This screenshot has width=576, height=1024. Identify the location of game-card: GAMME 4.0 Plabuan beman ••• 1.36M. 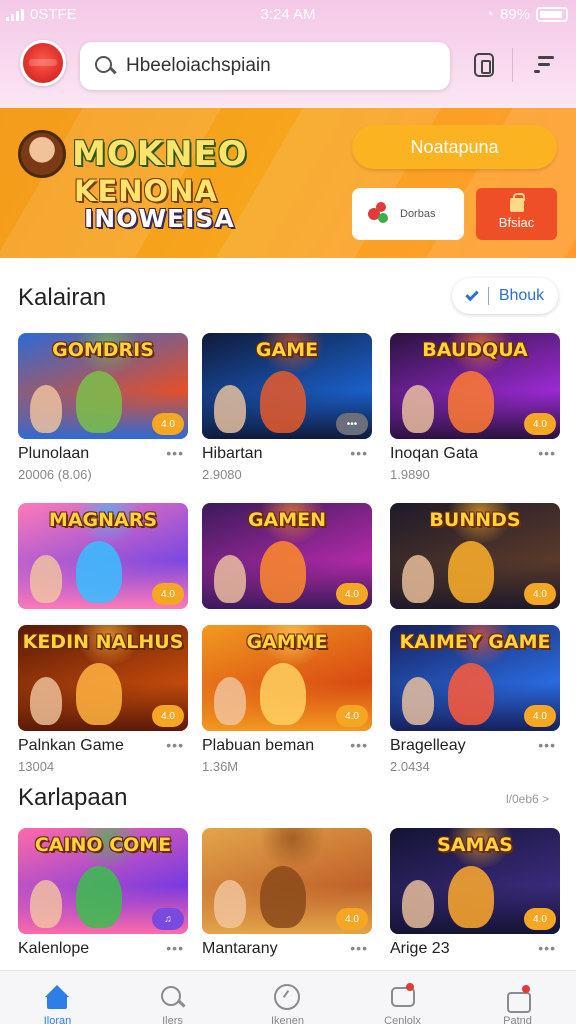
(287, 699).